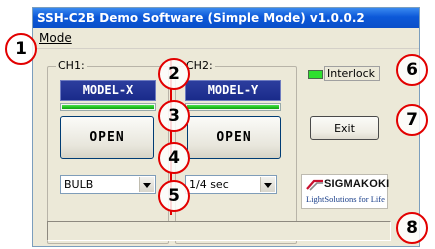  I want to click on ch1-progress-fill, so click(108, 107).